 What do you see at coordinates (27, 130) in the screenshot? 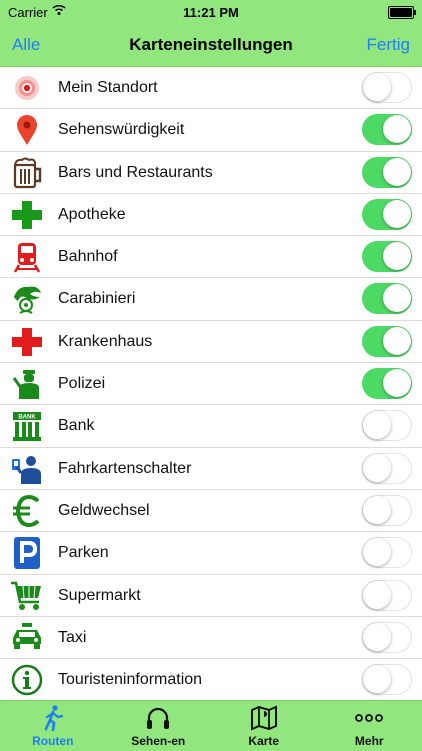
I see `map-pin-icon` at bounding box center [27, 130].